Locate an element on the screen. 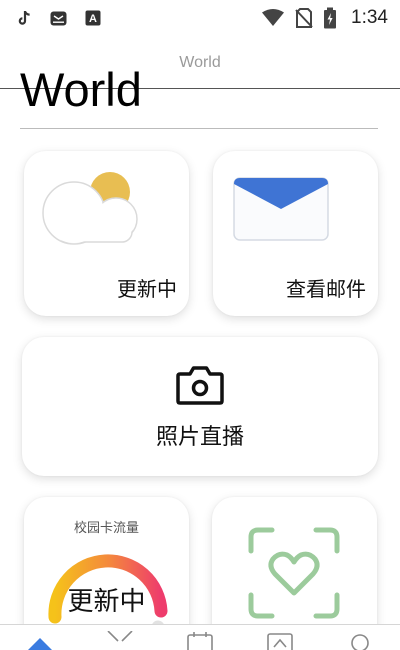 The image size is (400, 650). svg-text: A is located at coordinates (93, 19).